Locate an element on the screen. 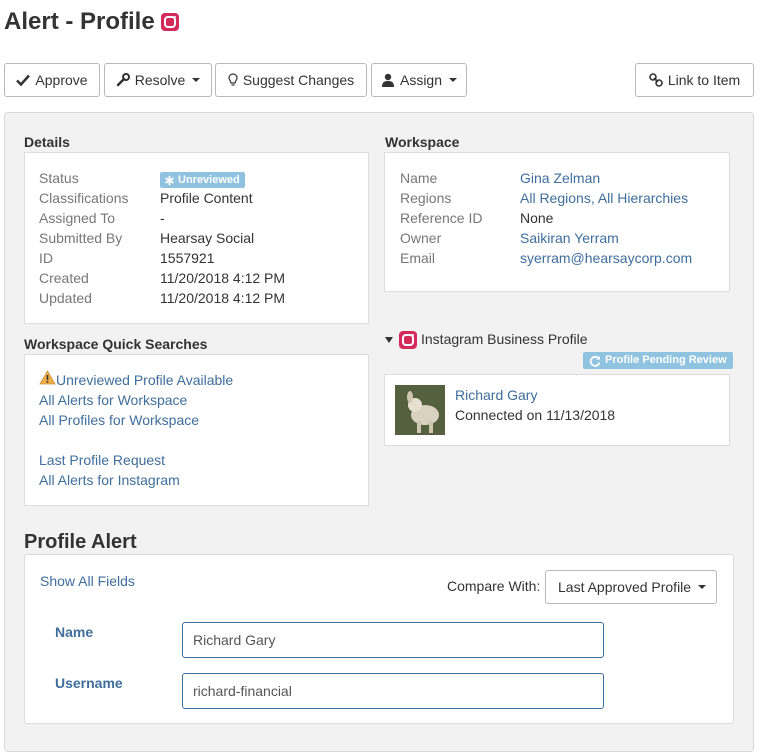 The image size is (760, 752). wrench-icon is located at coordinates (123, 80).